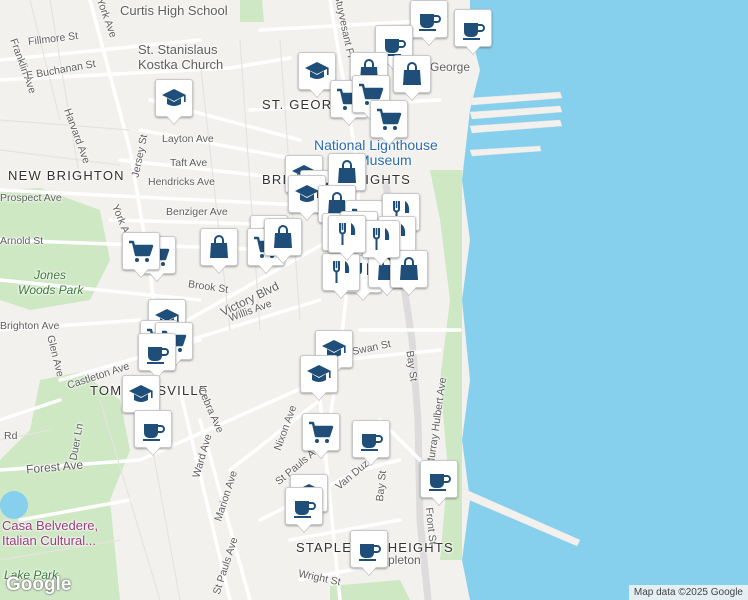 This screenshot has height=600, width=748. I want to click on jones-woods-label-line2: Woods Park, so click(50, 290).